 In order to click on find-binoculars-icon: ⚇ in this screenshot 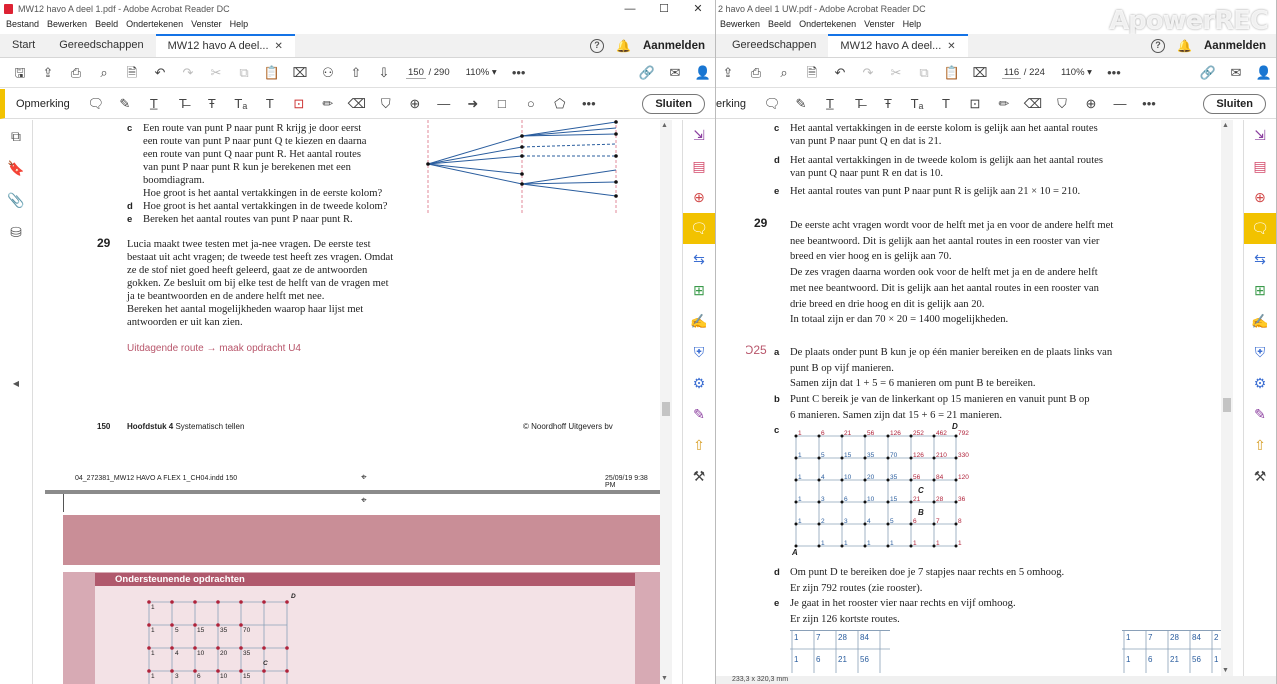, I will do `click(328, 73)`.